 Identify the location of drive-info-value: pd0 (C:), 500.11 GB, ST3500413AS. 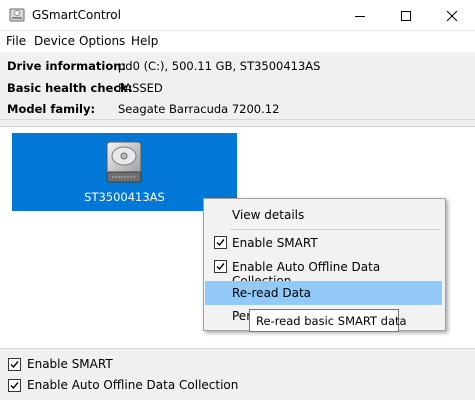
(219, 66).